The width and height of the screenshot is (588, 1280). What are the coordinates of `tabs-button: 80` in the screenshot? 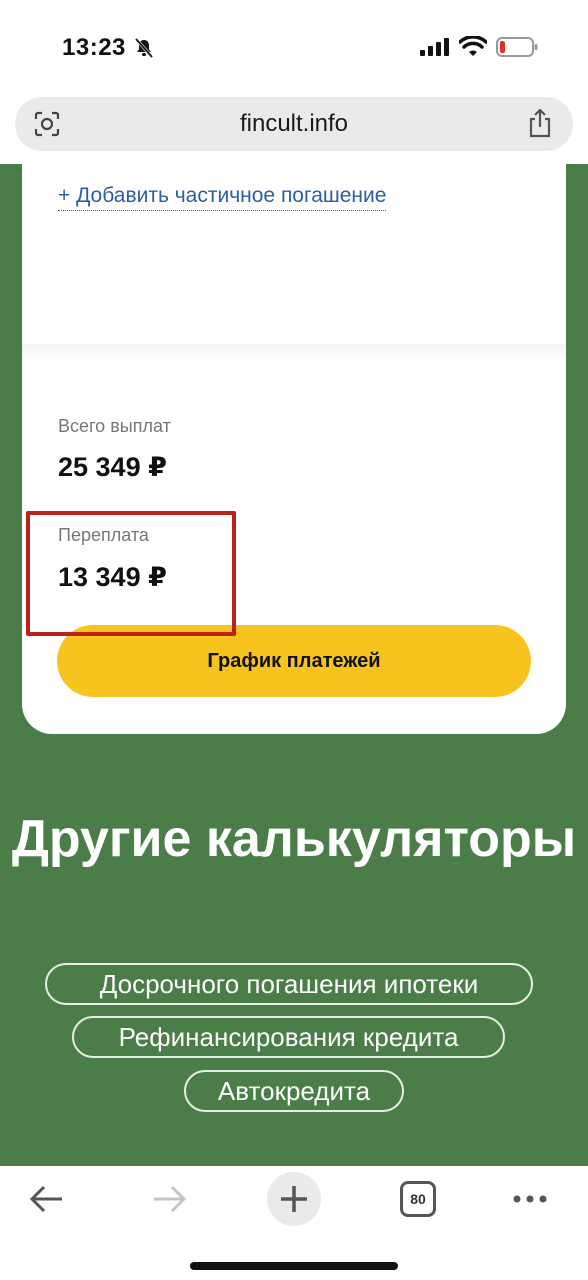 It's located at (418, 1199).